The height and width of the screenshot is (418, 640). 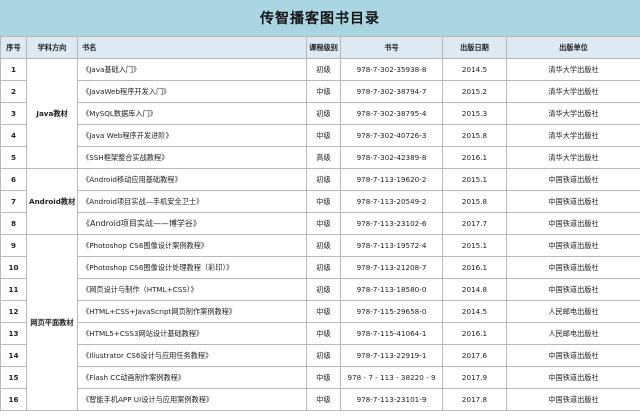 I want to click on cell-no: 3, so click(x=13, y=113).